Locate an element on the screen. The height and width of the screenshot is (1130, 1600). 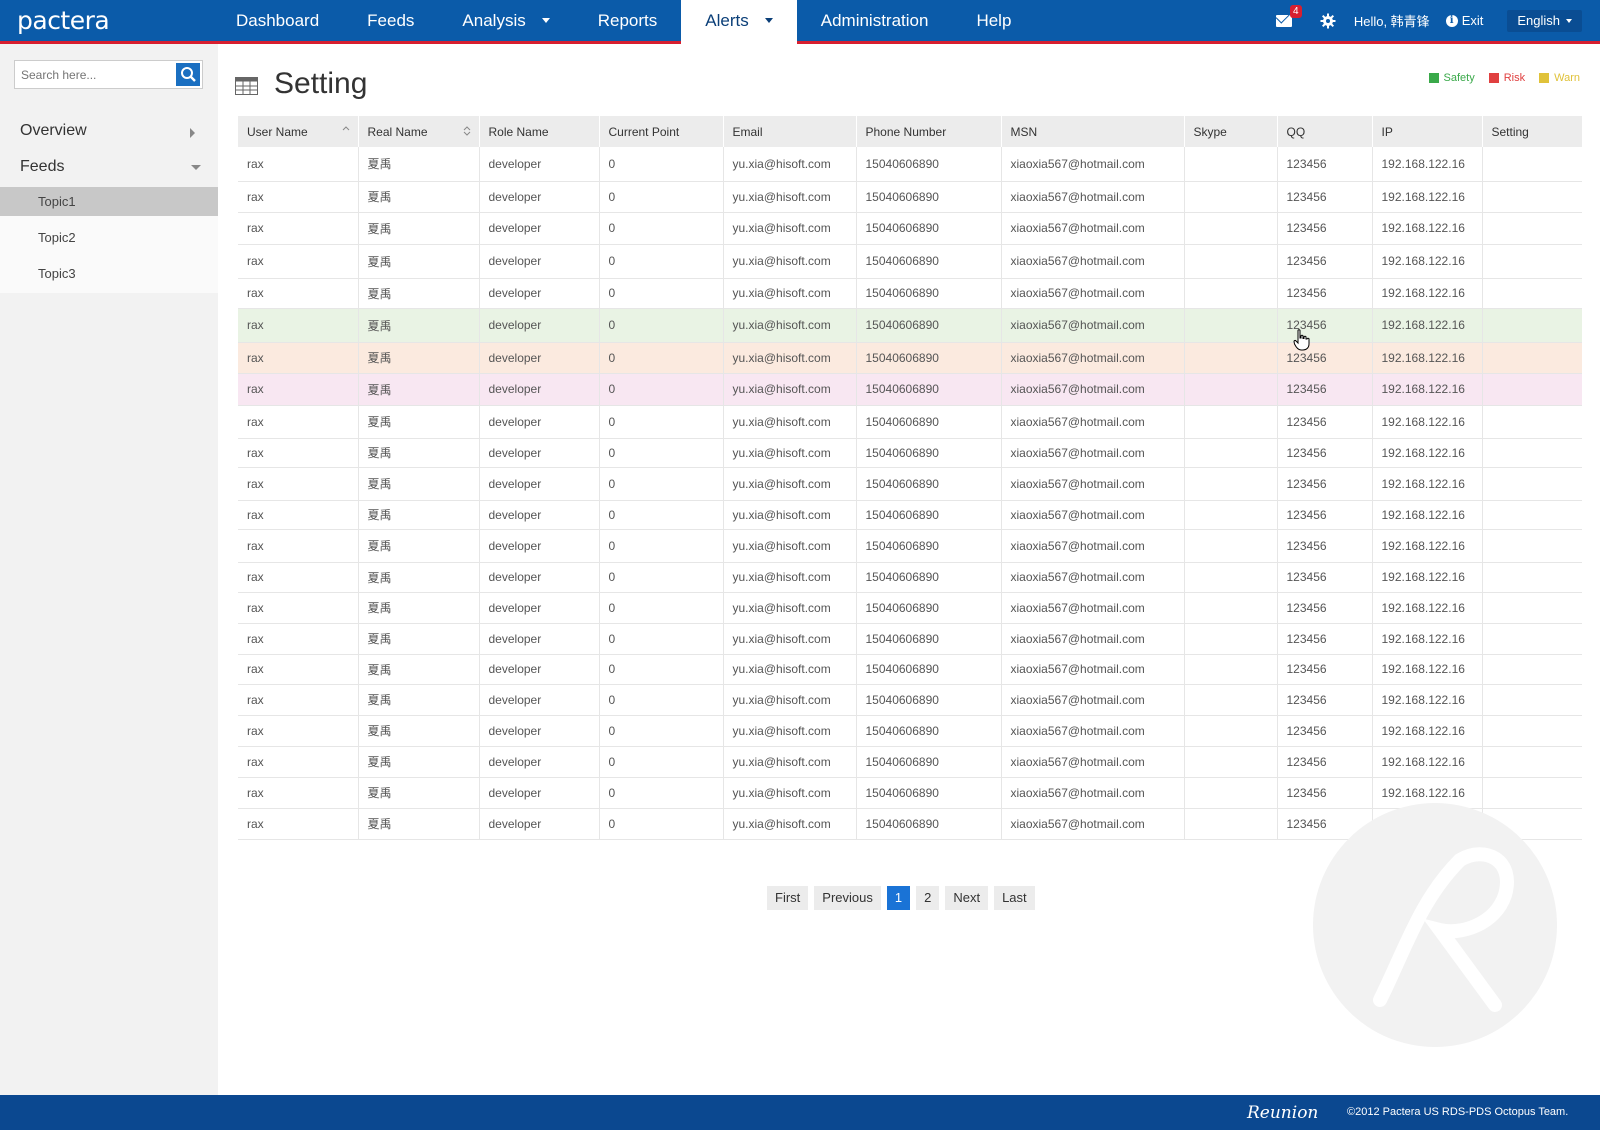
sidebar-item-topic2: Topic2 is located at coordinates (109, 237).